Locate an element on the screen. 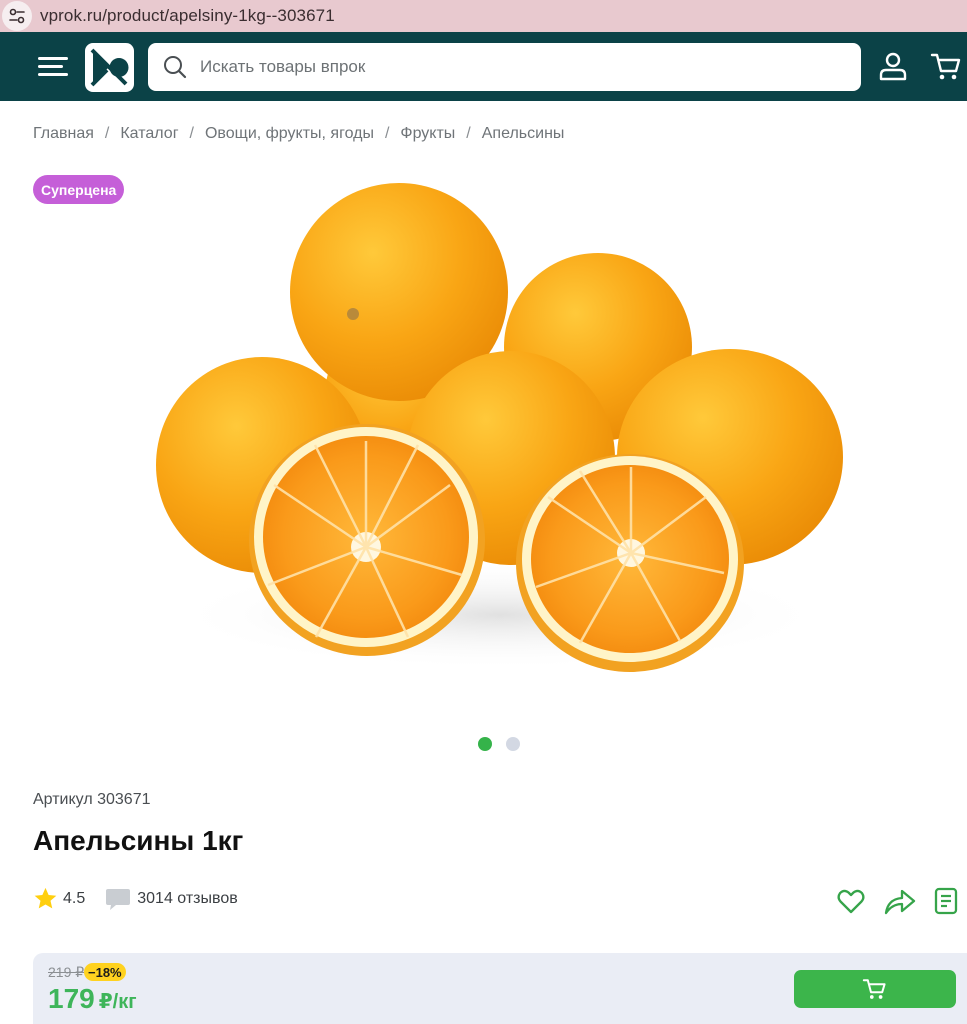  current-price: 179 ₽/кг is located at coordinates (92, 999).